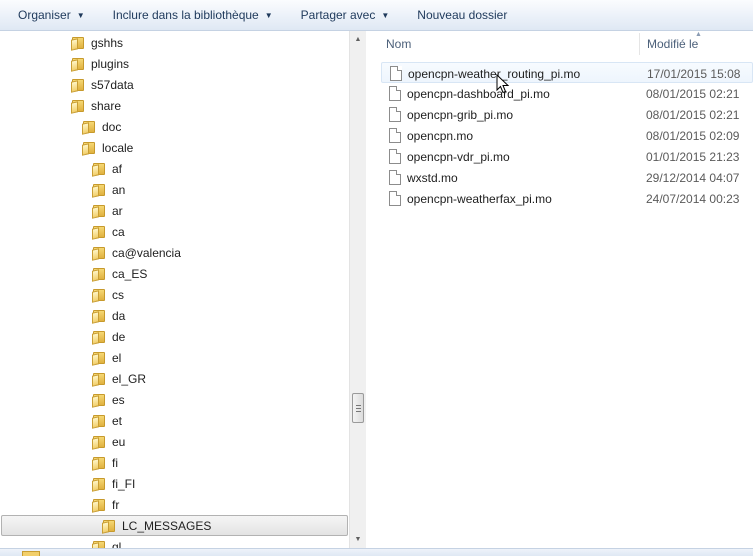 This screenshot has width=753, height=556. I want to click on tree-item: de, so click(175, 336).